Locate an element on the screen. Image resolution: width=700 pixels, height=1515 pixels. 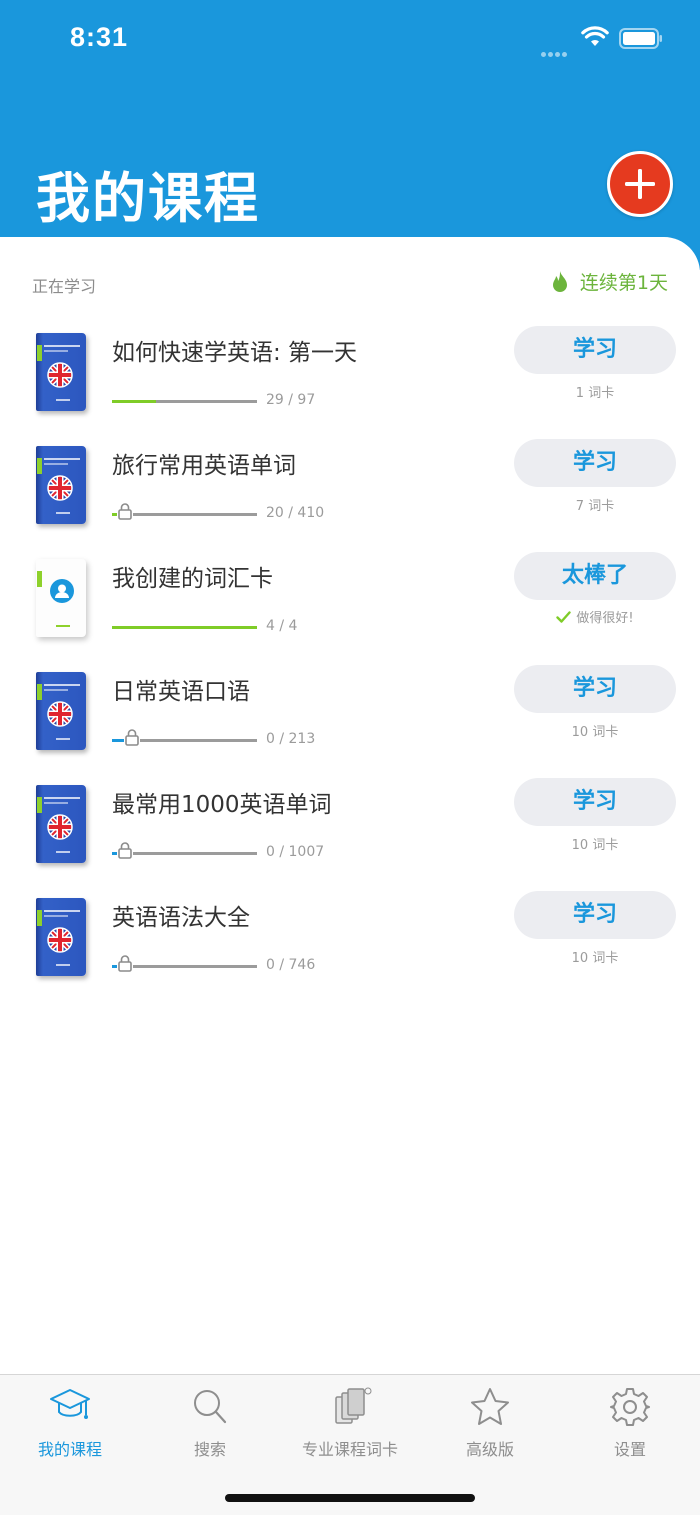
streak-text: 连续第1天 is located at coordinates (623, 283).